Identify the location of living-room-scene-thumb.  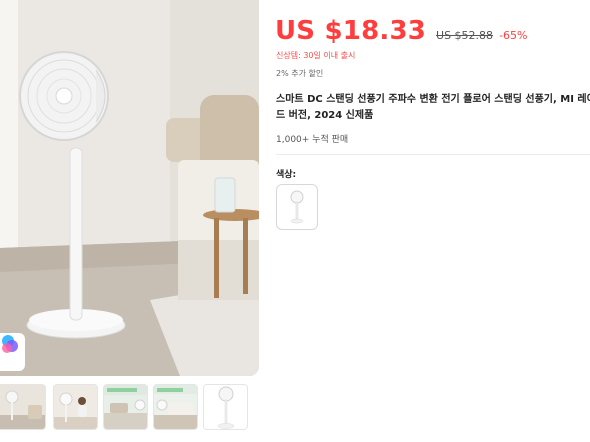
(22, 407).